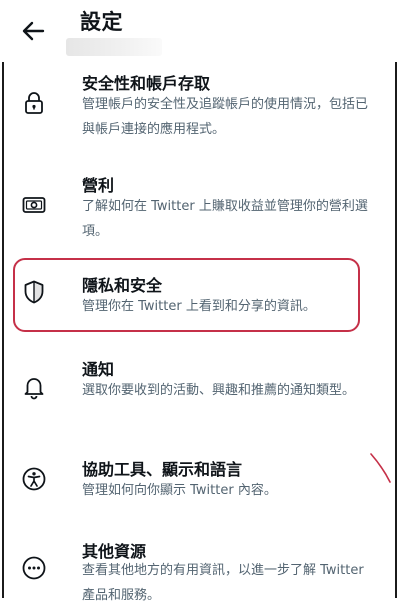 The height and width of the screenshot is (608, 400). What do you see at coordinates (122, 285) in the screenshot?
I see `settings-item-title: 隱私和安全` at bounding box center [122, 285].